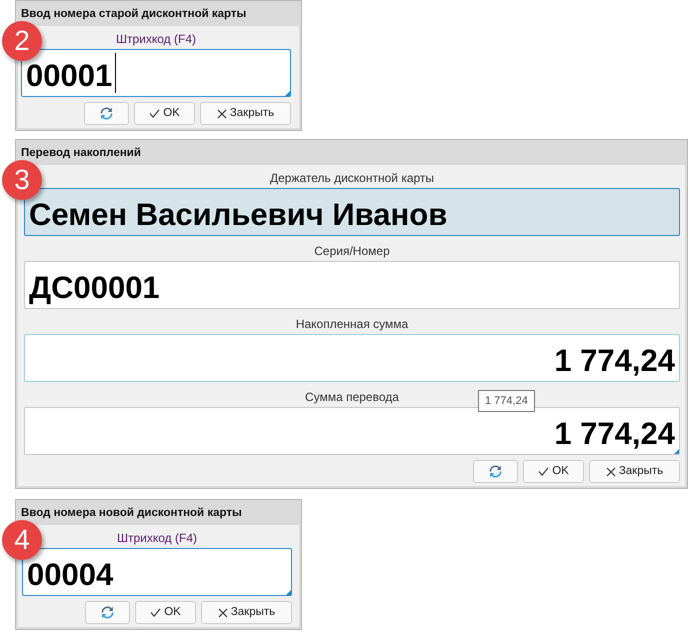  I want to click on dialog-title: Ввод номера новой дисконтной карты, so click(131, 513).